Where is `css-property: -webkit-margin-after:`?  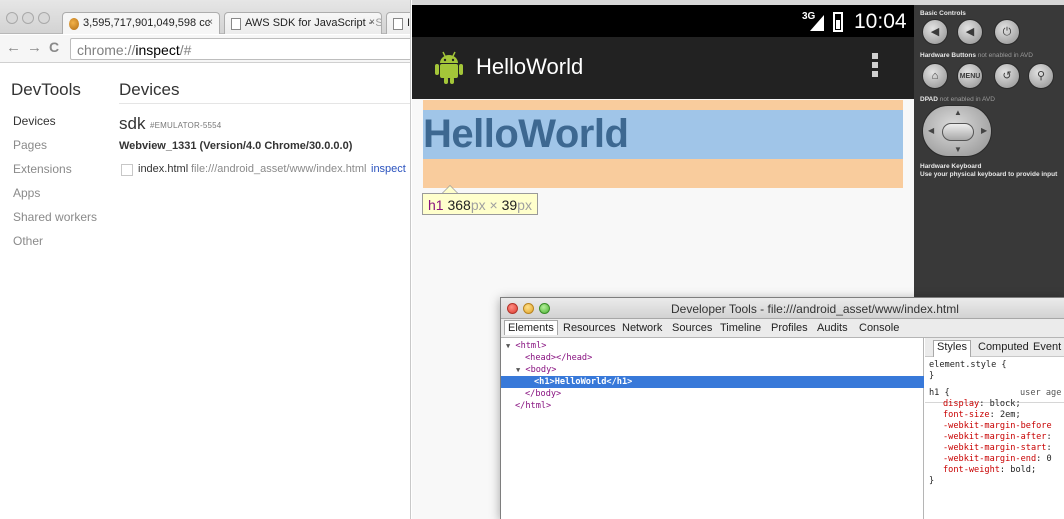 css-property: -webkit-margin-after: is located at coordinates (997, 437).